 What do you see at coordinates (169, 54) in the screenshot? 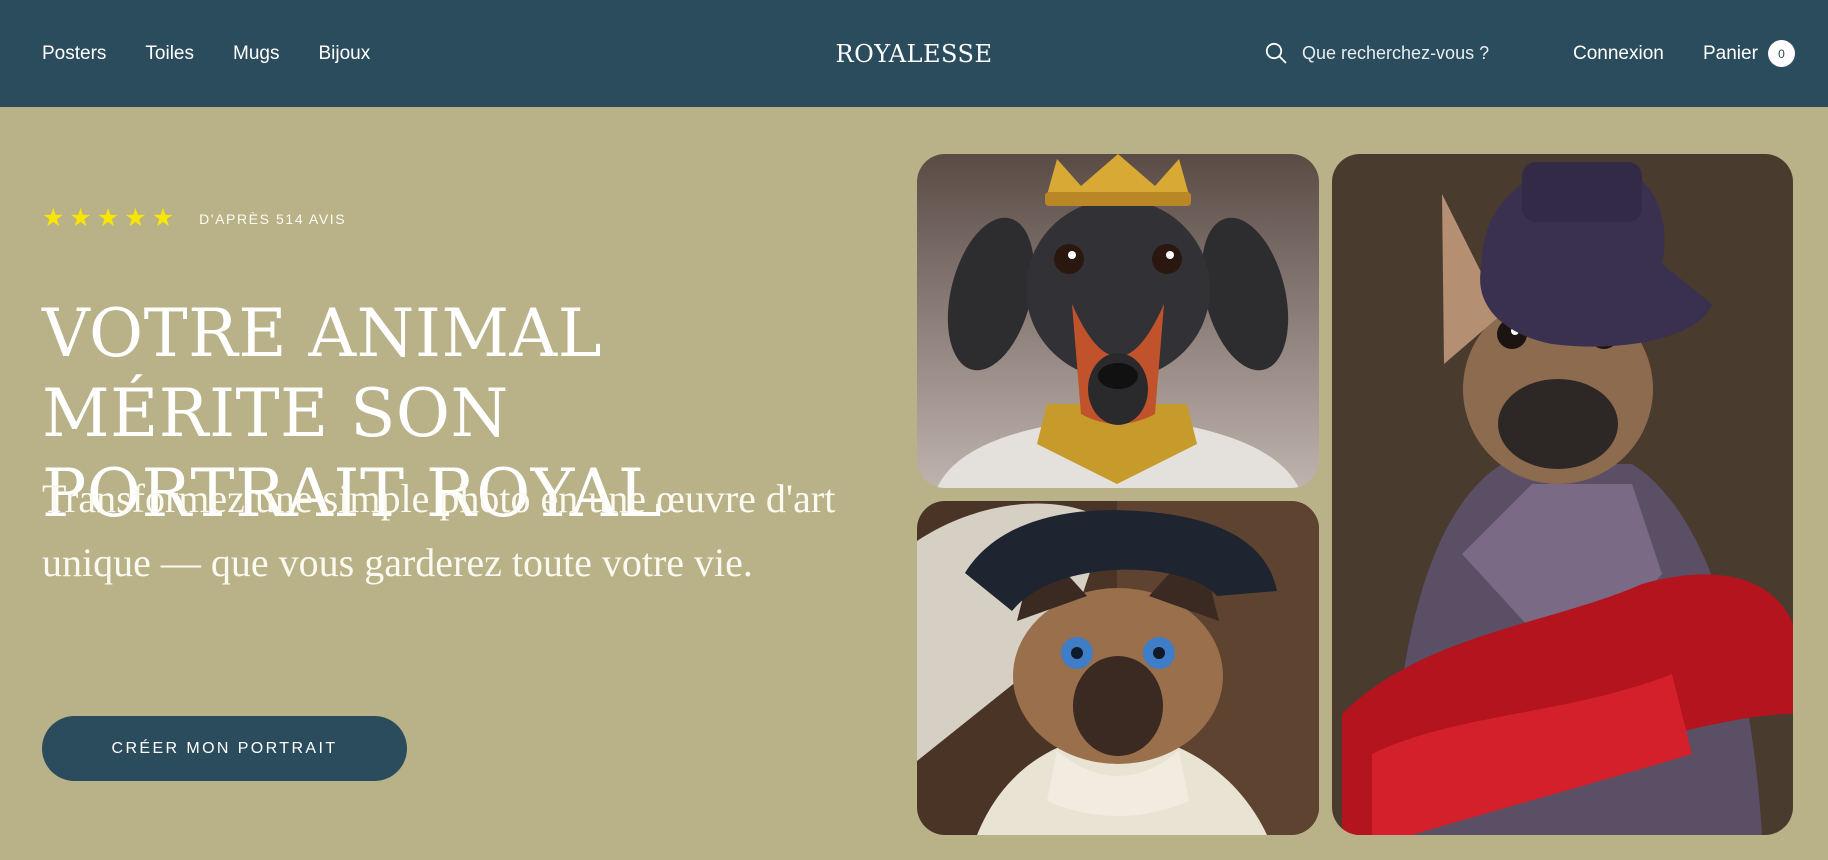
I see `nav-link-toiles: Toiles` at bounding box center [169, 54].